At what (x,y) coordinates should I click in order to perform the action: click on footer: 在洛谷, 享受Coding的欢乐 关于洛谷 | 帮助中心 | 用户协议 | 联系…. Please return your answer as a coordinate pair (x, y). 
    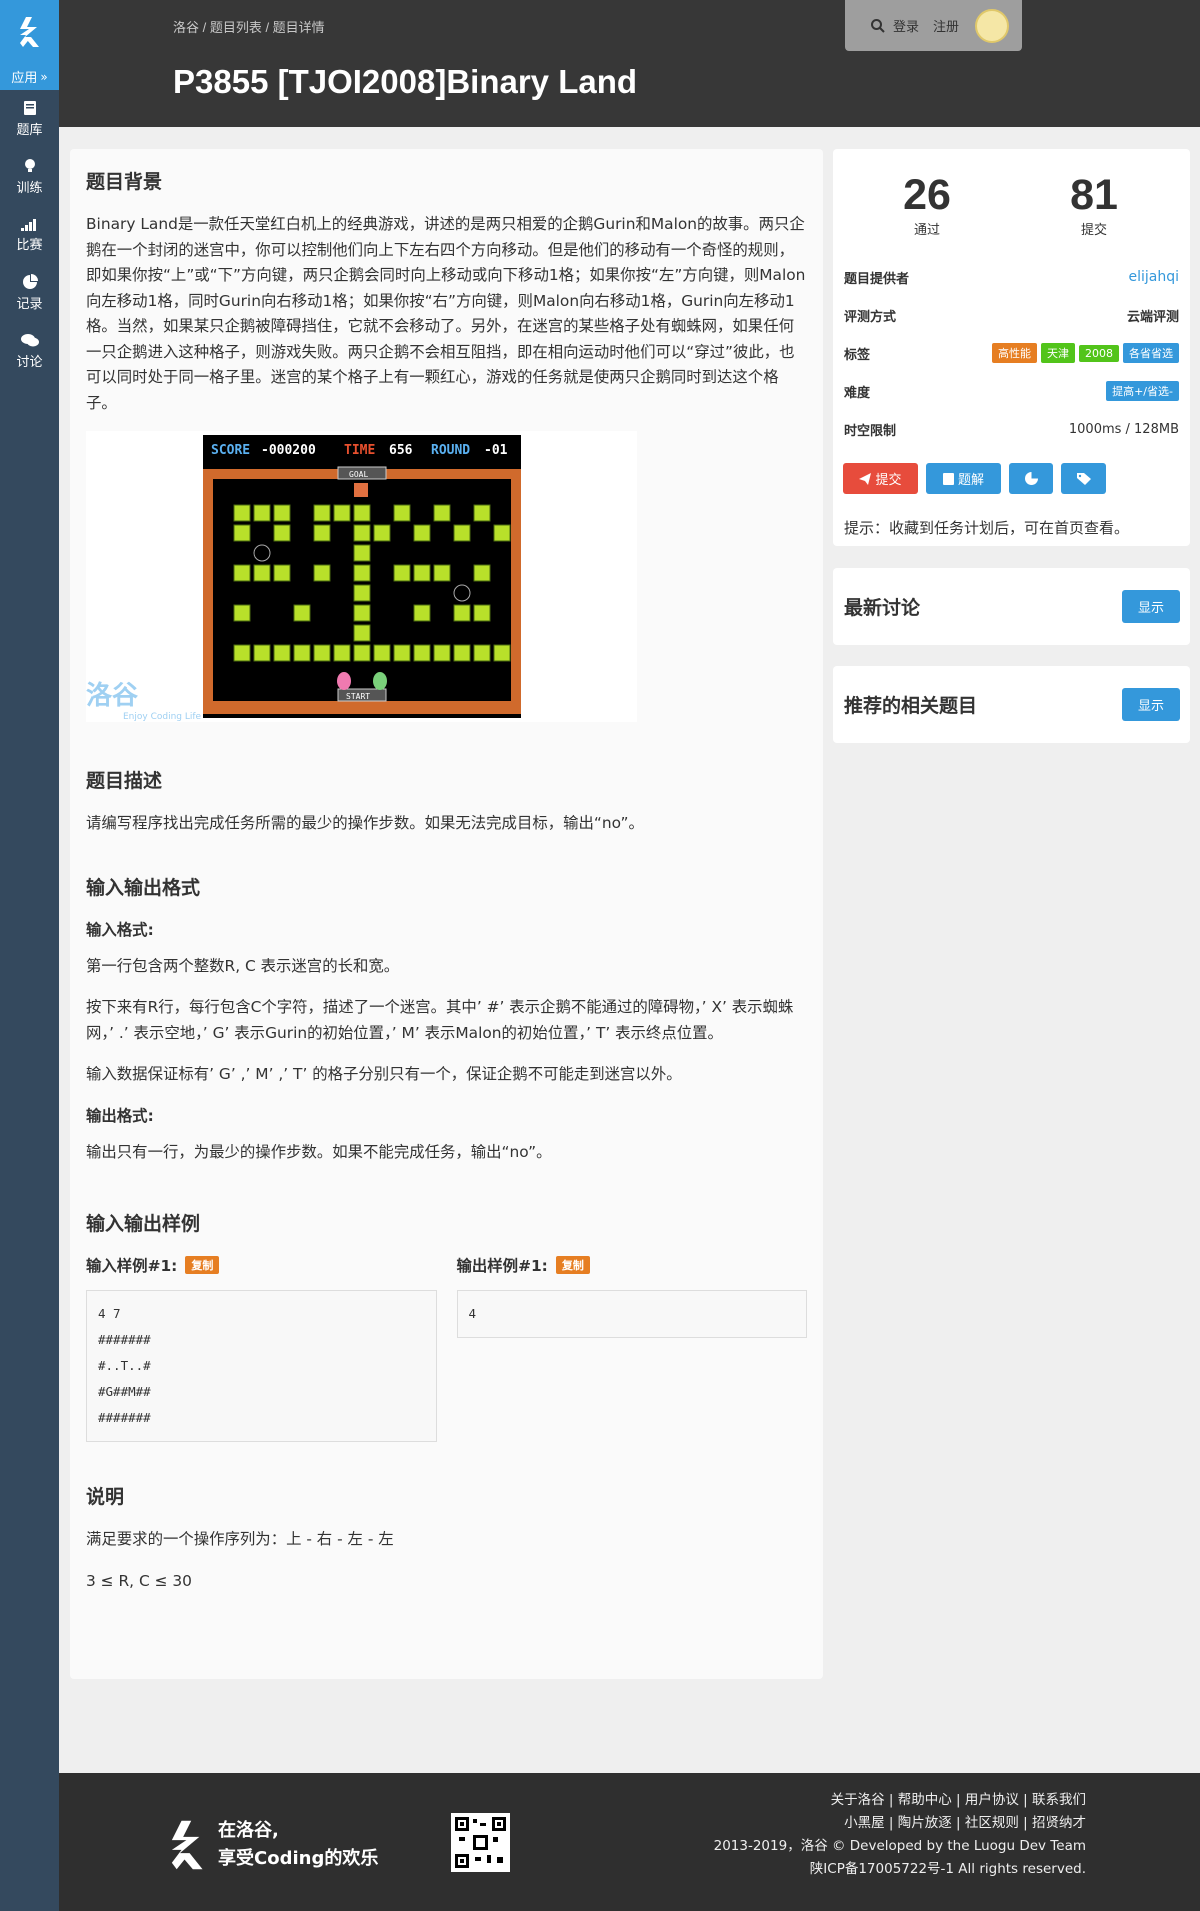
    Looking at the image, I should click on (629, 1842).